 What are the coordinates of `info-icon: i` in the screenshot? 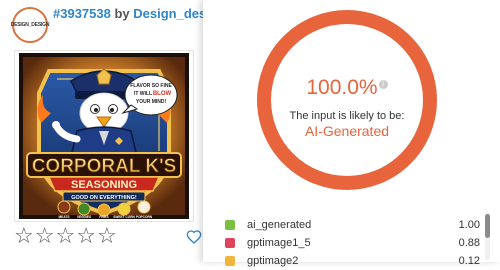 It's located at (383, 84).